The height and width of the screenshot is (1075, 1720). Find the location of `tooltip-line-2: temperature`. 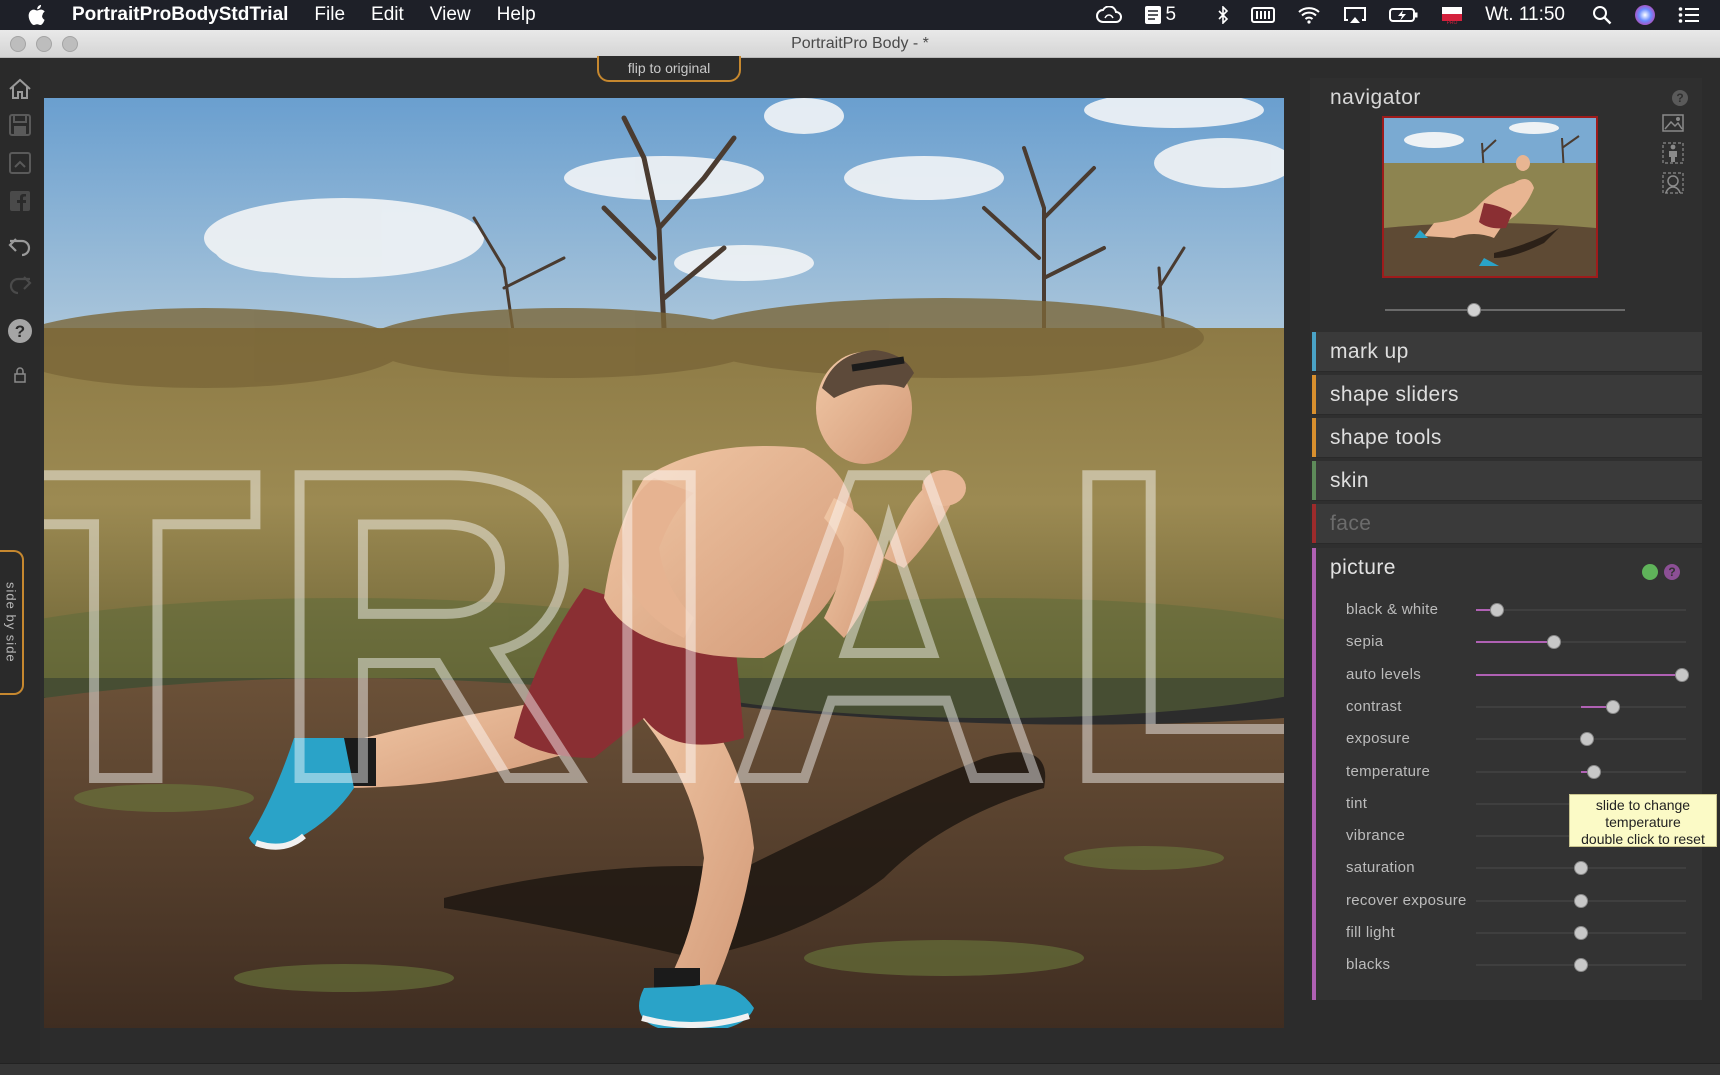

tooltip-line-2: temperature is located at coordinates (1643, 822).